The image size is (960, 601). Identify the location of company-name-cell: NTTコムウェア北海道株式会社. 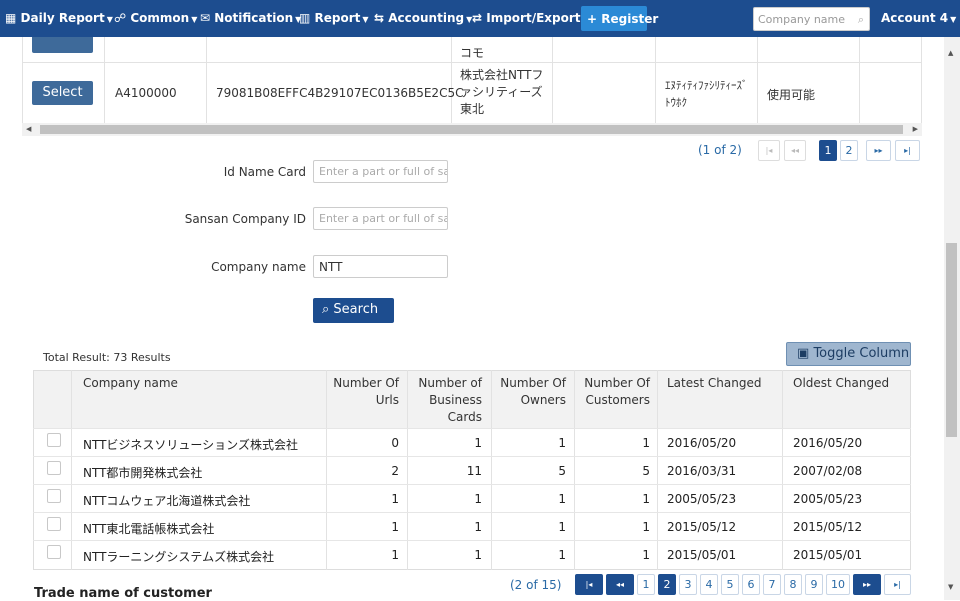
(167, 501).